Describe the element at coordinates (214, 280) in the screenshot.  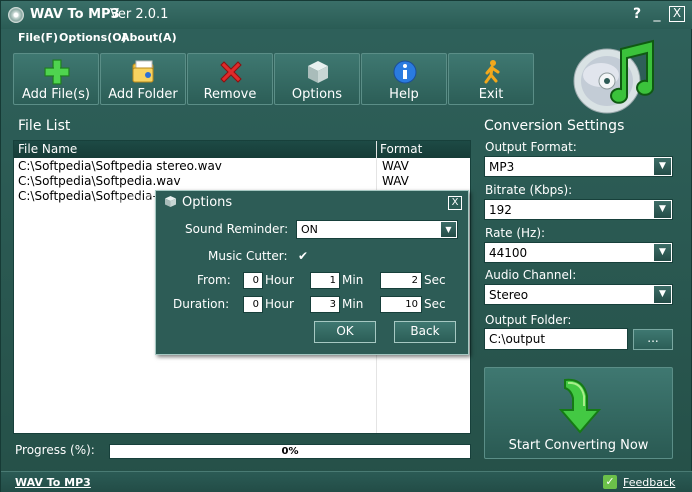
I see `from-label: From:` at that location.